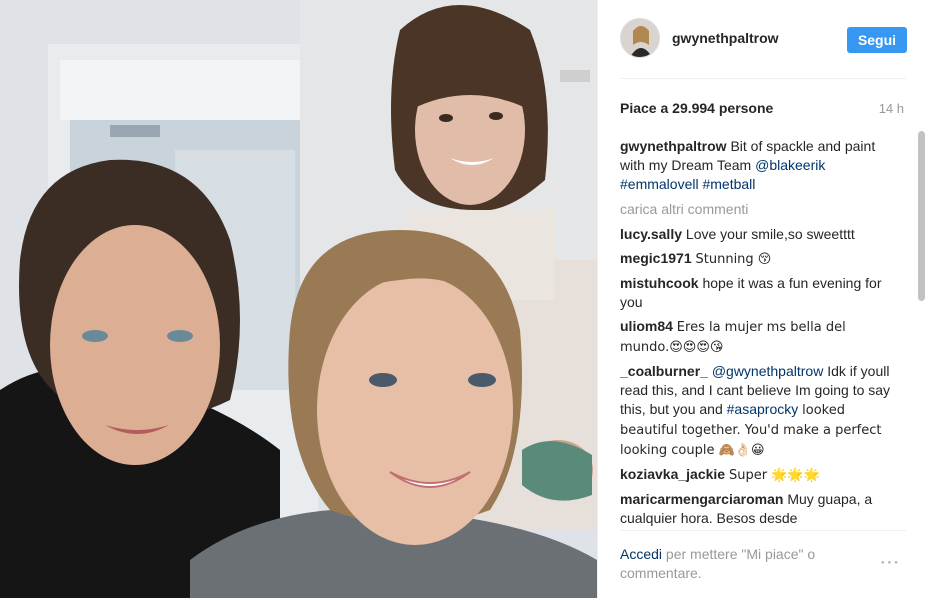  What do you see at coordinates (763, 409) in the screenshot?
I see `hashtag-link: #asaprocky` at bounding box center [763, 409].